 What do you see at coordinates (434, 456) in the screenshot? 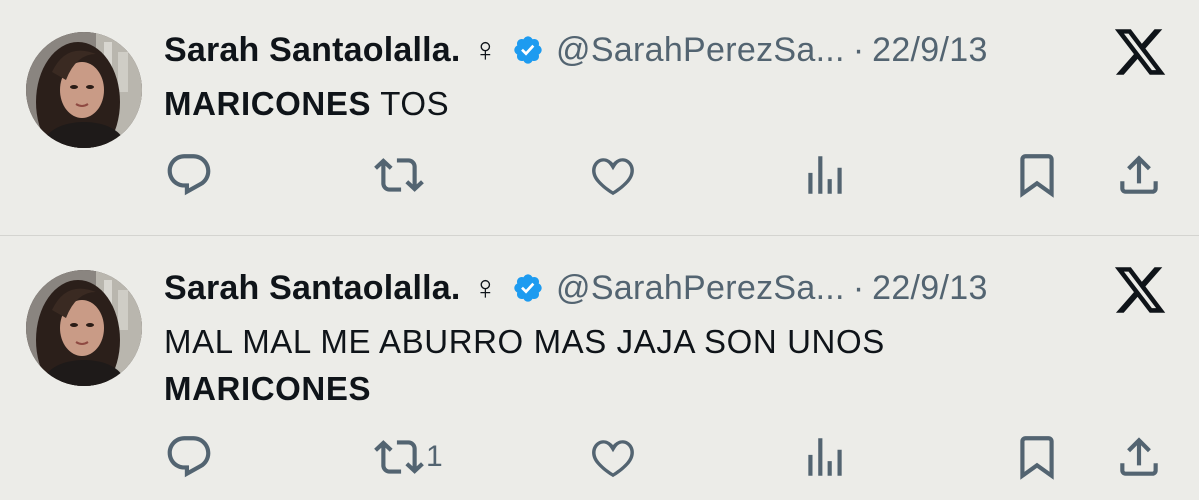
I see `retweet-count: 1` at bounding box center [434, 456].